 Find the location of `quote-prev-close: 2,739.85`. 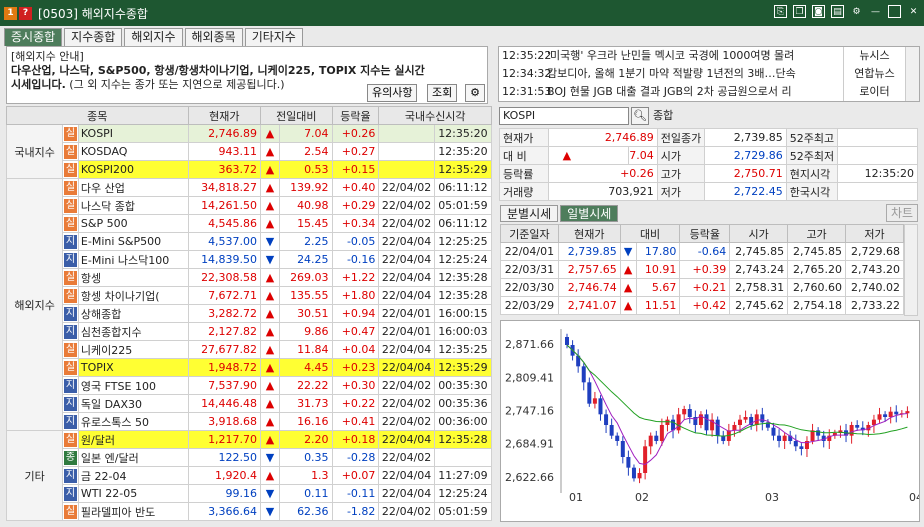

quote-prev-close: 2,739.85 is located at coordinates (745, 137).